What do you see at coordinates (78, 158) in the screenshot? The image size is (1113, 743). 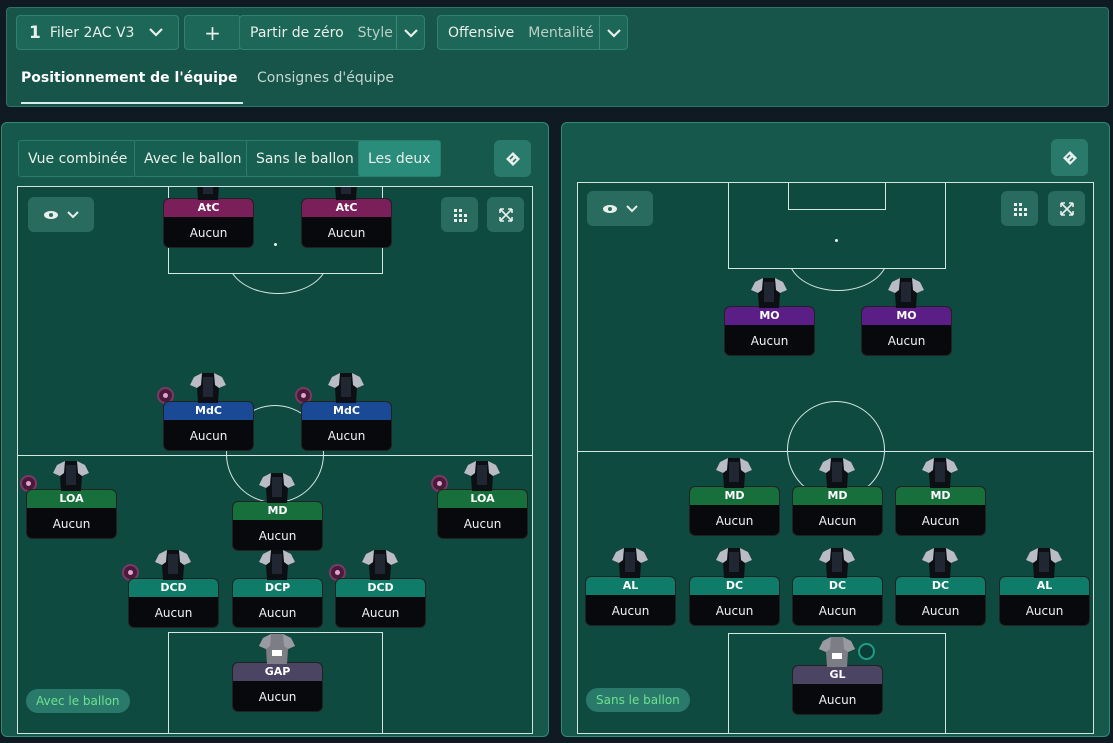 I see `view-combined-button: Vue combinée` at bounding box center [78, 158].